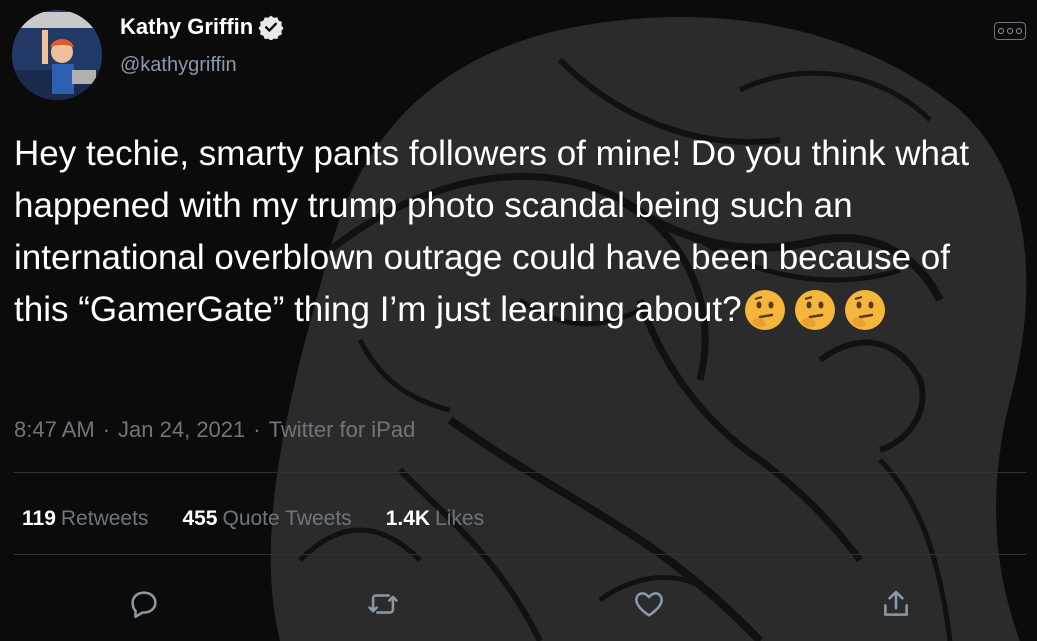 The width and height of the screenshot is (1037, 641). I want to click on author-display-name: Kathy Griffin, so click(186, 27).